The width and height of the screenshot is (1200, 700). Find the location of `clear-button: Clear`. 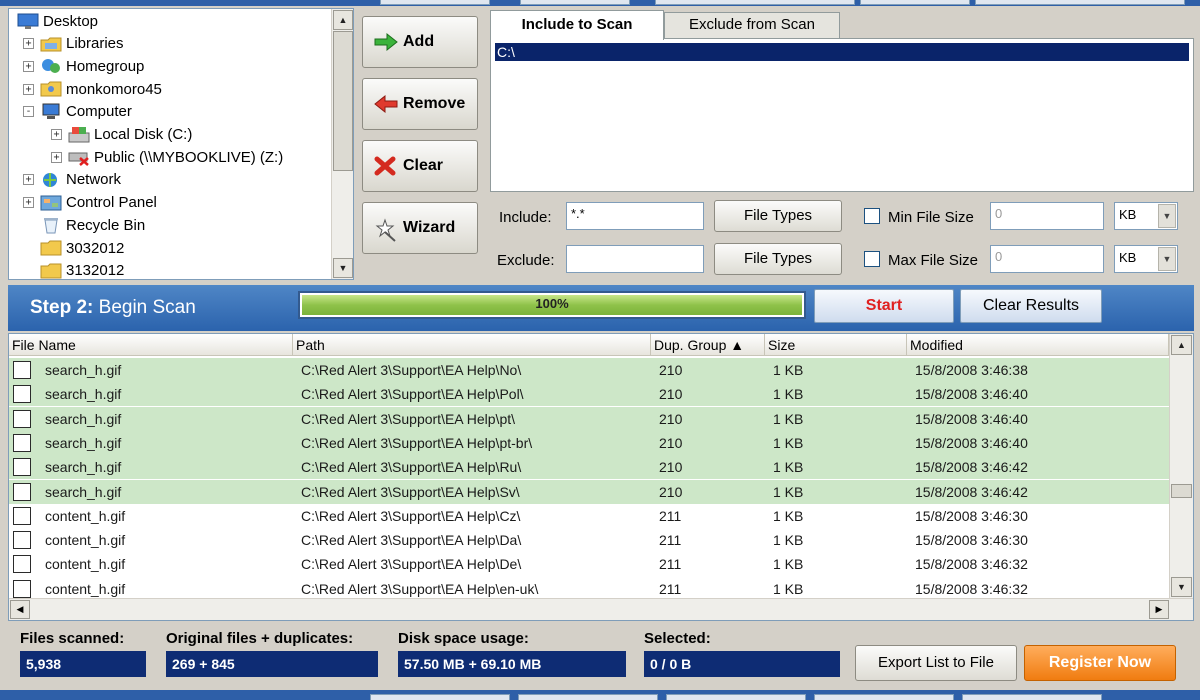

clear-button: Clear is located at coordinates (420, 166).